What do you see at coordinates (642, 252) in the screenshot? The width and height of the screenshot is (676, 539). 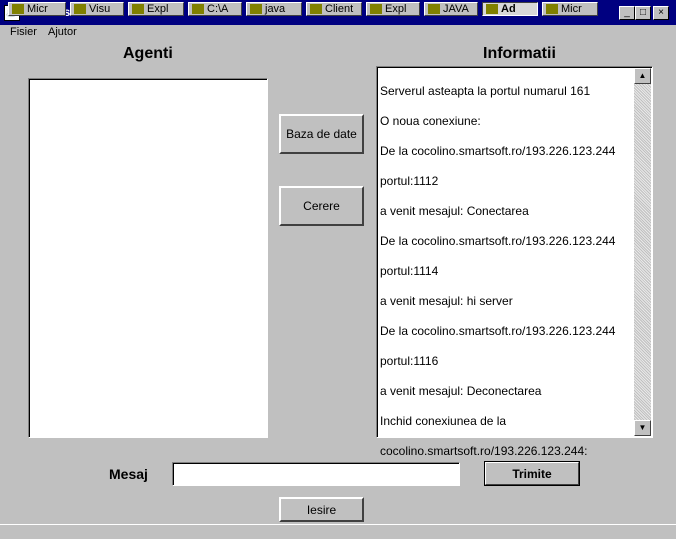 I see `info-scrollbar: ▲ ▼` at bounding box center [642, 252].